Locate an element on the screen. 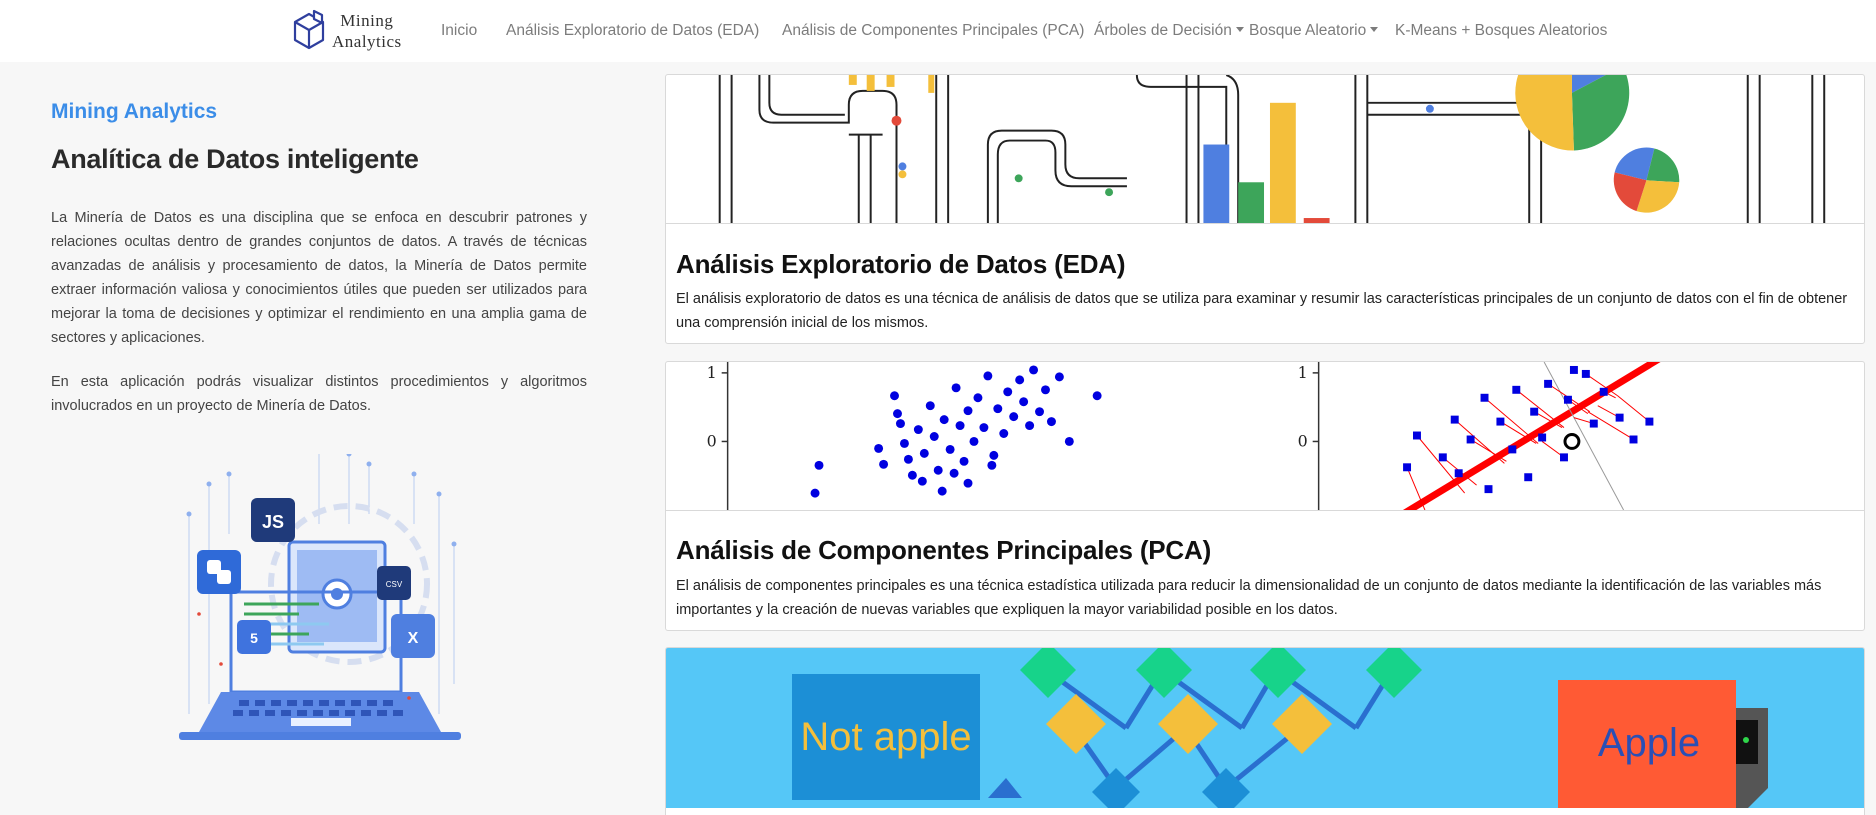 The width and height of the screenshot is (1876, 815). brand-line-2: Analytics is located at coordinates (367, 41).